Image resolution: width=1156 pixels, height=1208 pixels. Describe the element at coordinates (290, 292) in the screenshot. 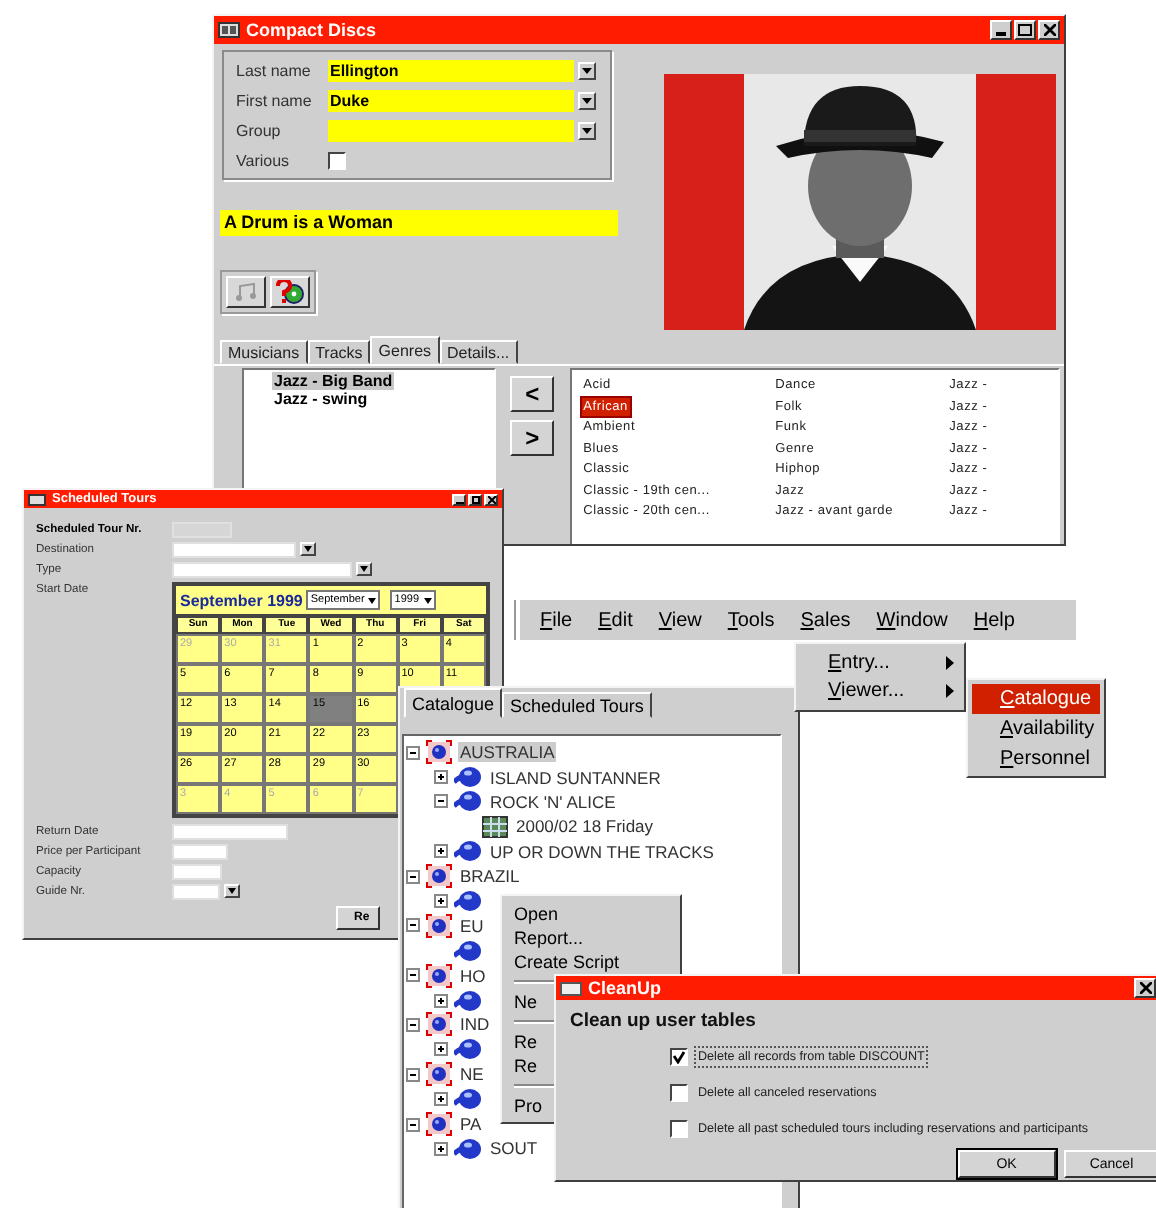

I see `help-button` at that location.